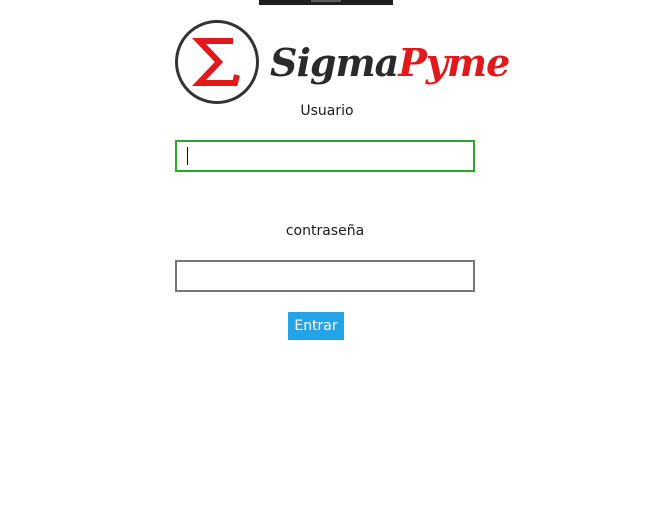 Image resolution: width=666 pixels, height=527 pixels. What do you see at coordinates (327, 111) in the screenshot?
I see `username-label: Usuario` at bounding box center [327, 111].